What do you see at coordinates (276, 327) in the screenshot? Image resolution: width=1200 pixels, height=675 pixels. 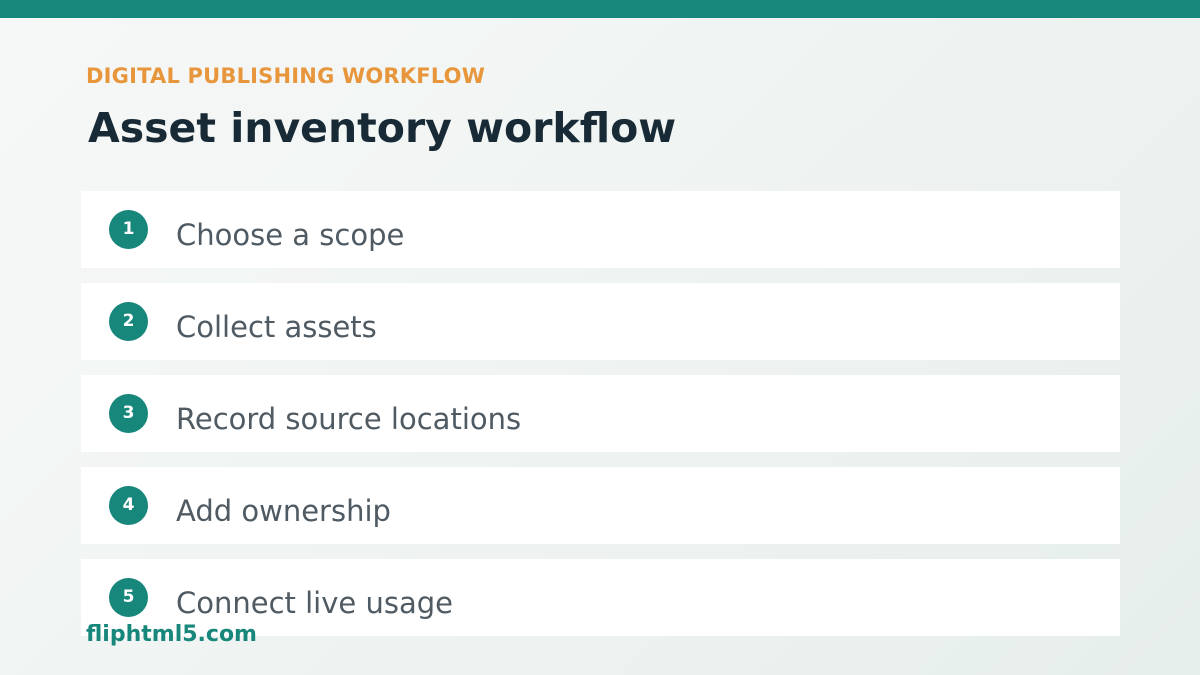 I see `step-label: Collect assets` at bounding box center [276, 327].